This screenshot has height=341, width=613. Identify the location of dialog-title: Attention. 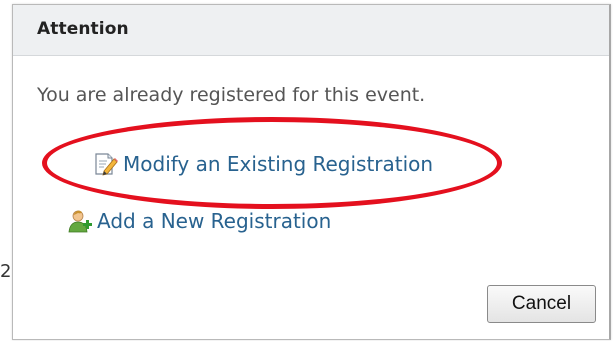
(83, 29).